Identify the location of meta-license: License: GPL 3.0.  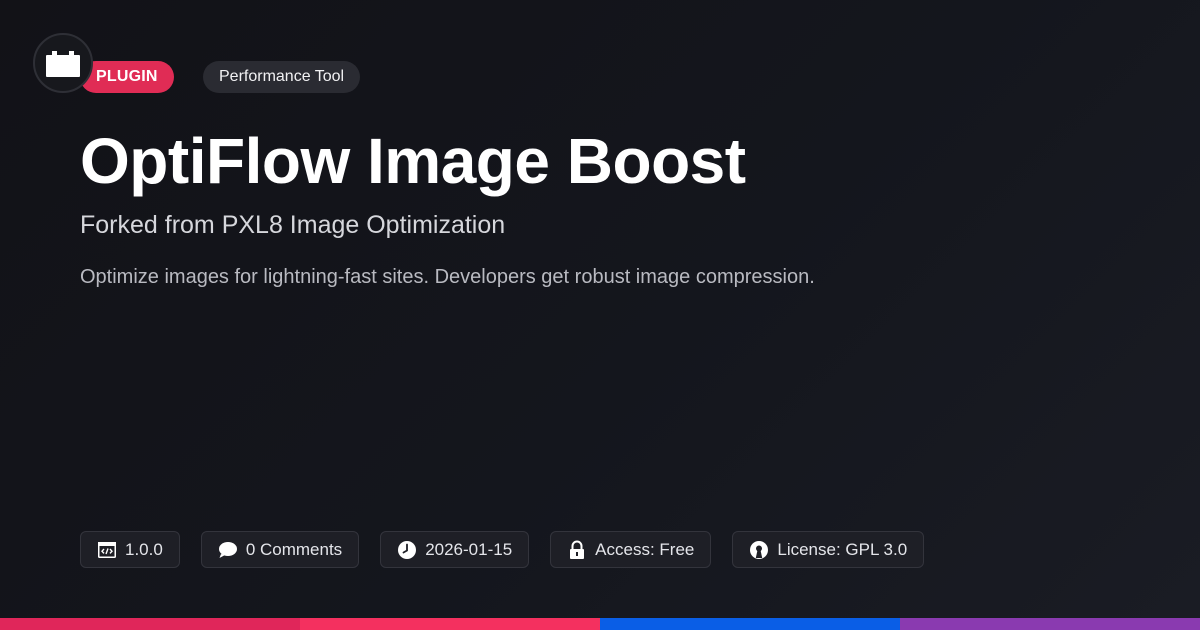
(828, 549).